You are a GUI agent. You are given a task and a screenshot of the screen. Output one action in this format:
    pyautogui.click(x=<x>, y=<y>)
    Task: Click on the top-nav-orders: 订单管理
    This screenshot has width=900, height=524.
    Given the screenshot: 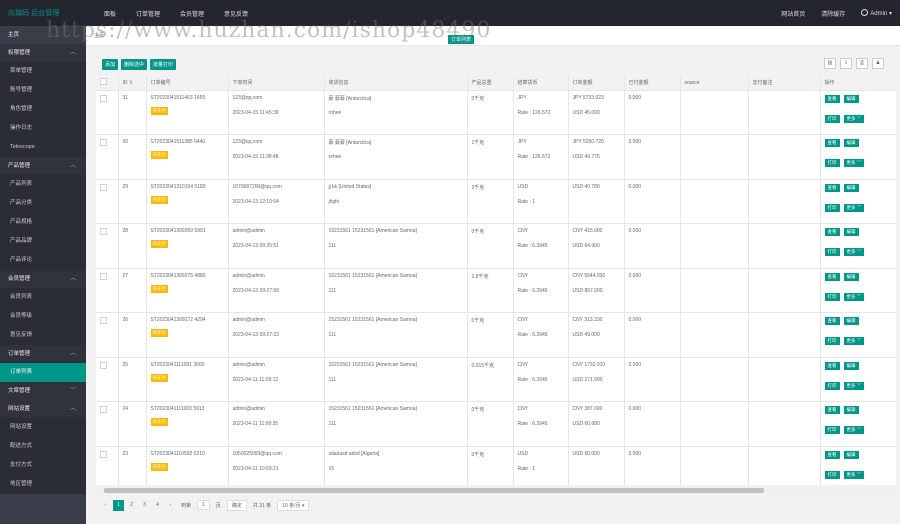 What is the action you would take?
    pyautogui.click(x=148, y=13)
    